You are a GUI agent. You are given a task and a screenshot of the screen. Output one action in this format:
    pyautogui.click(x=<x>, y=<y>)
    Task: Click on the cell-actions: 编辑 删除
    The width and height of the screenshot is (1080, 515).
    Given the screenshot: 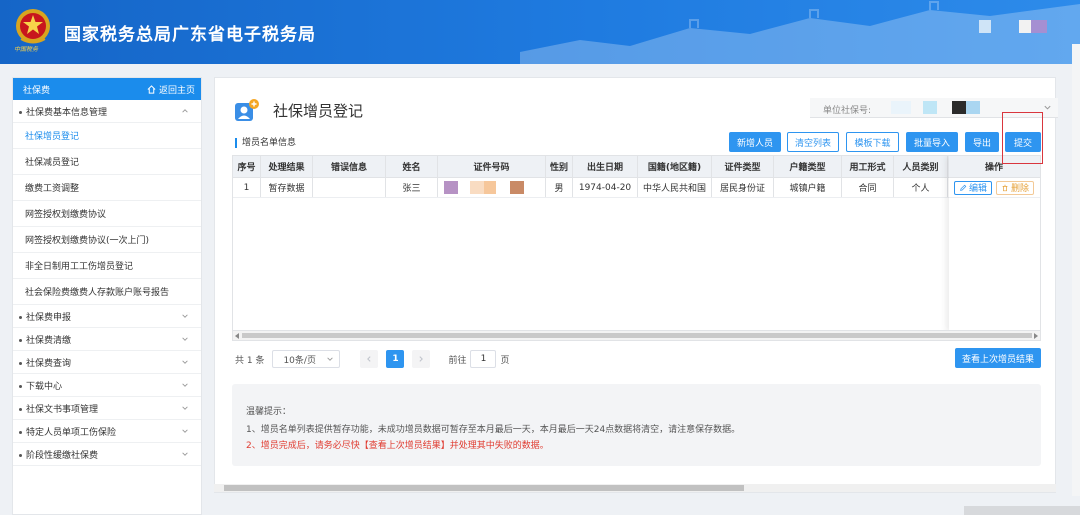 What is the action you would take?
    pyautogui.click(x=994, y=187)
    